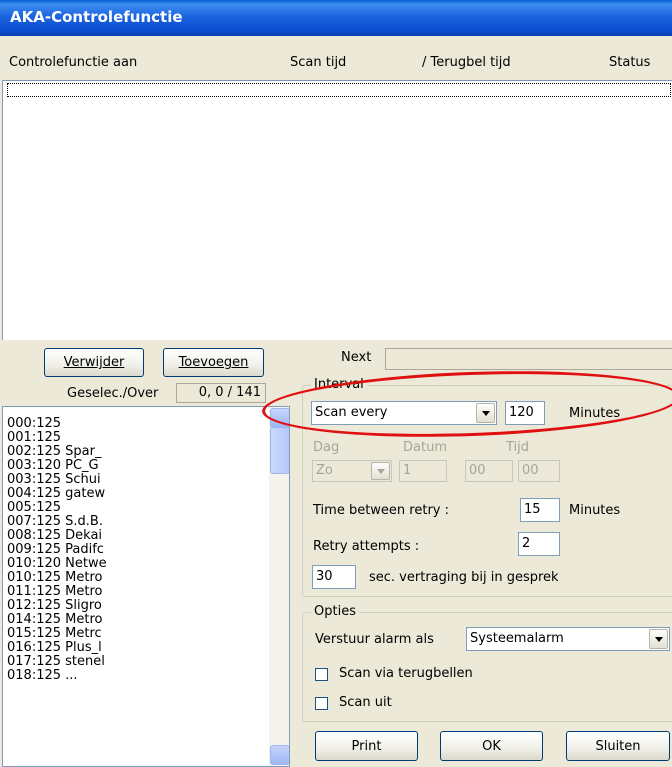  What do you see at coordinates (136, 550) in the screenshot?
I see `list-item: 009:125 Padifc` at bounding box center [136, 550].